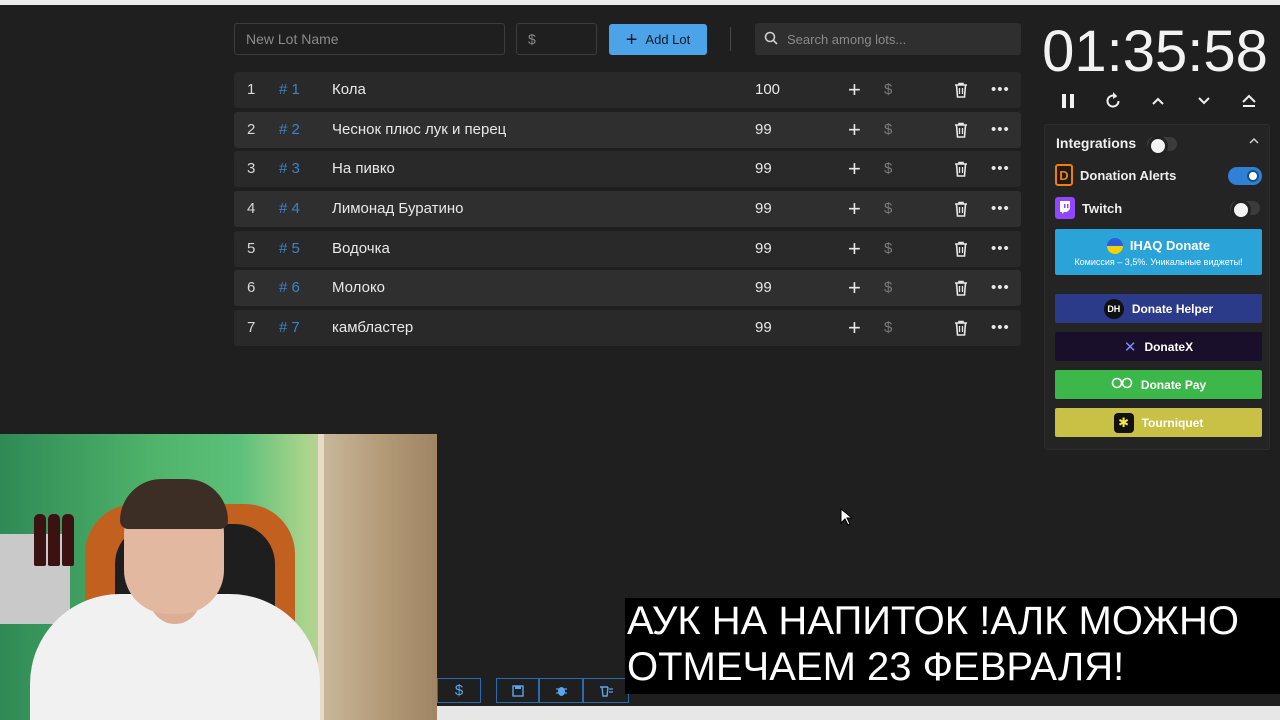 The image size is (1280, 720). What do you see at coordinates (369, 39) in the screenshot?
I see `new-lot-name-input: New Lot Name` at bounding box center [369, 39].